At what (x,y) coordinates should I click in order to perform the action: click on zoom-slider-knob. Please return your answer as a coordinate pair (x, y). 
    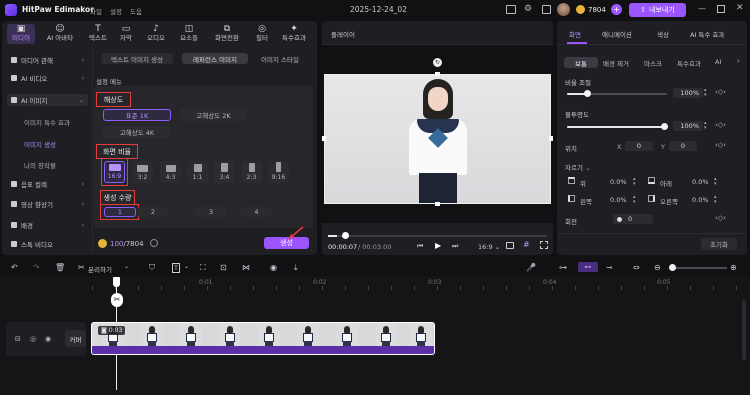
    Looking at the image, I should click on (672, 267).